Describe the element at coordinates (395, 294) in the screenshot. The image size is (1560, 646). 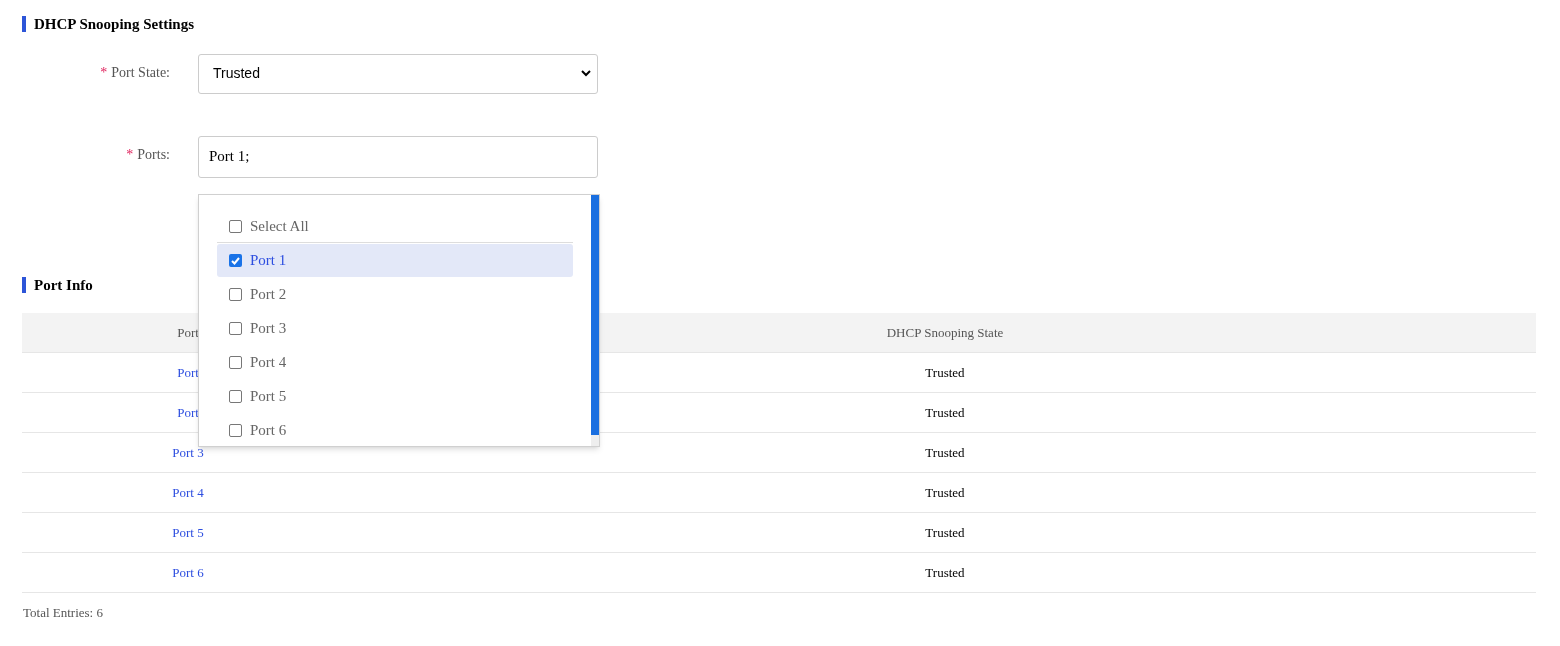
I see `port-option: Port 2` at that location.